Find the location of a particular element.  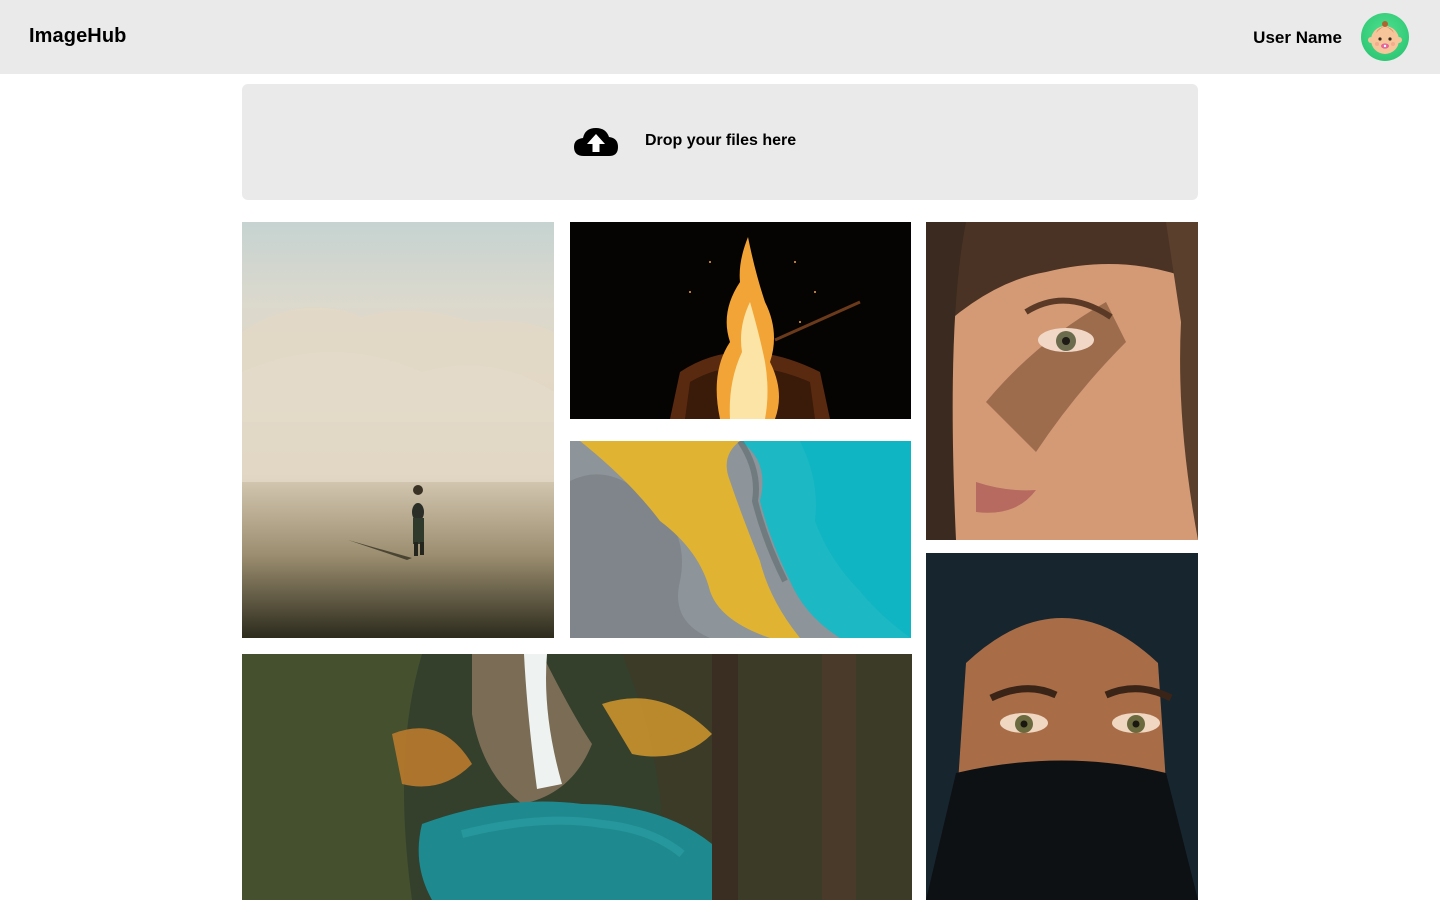

cloud-upload-icon is located at coordinates (596, 142).